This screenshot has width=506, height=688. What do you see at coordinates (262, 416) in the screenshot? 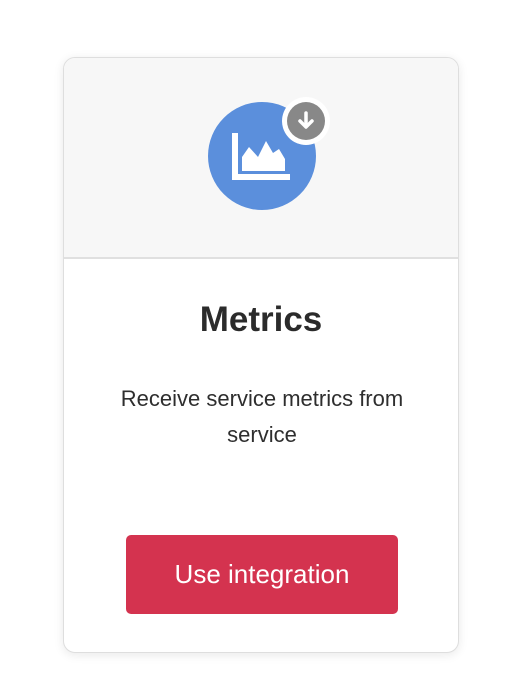
I see `card-description: Receive service metrics from service` at bounding box center [262, 416].